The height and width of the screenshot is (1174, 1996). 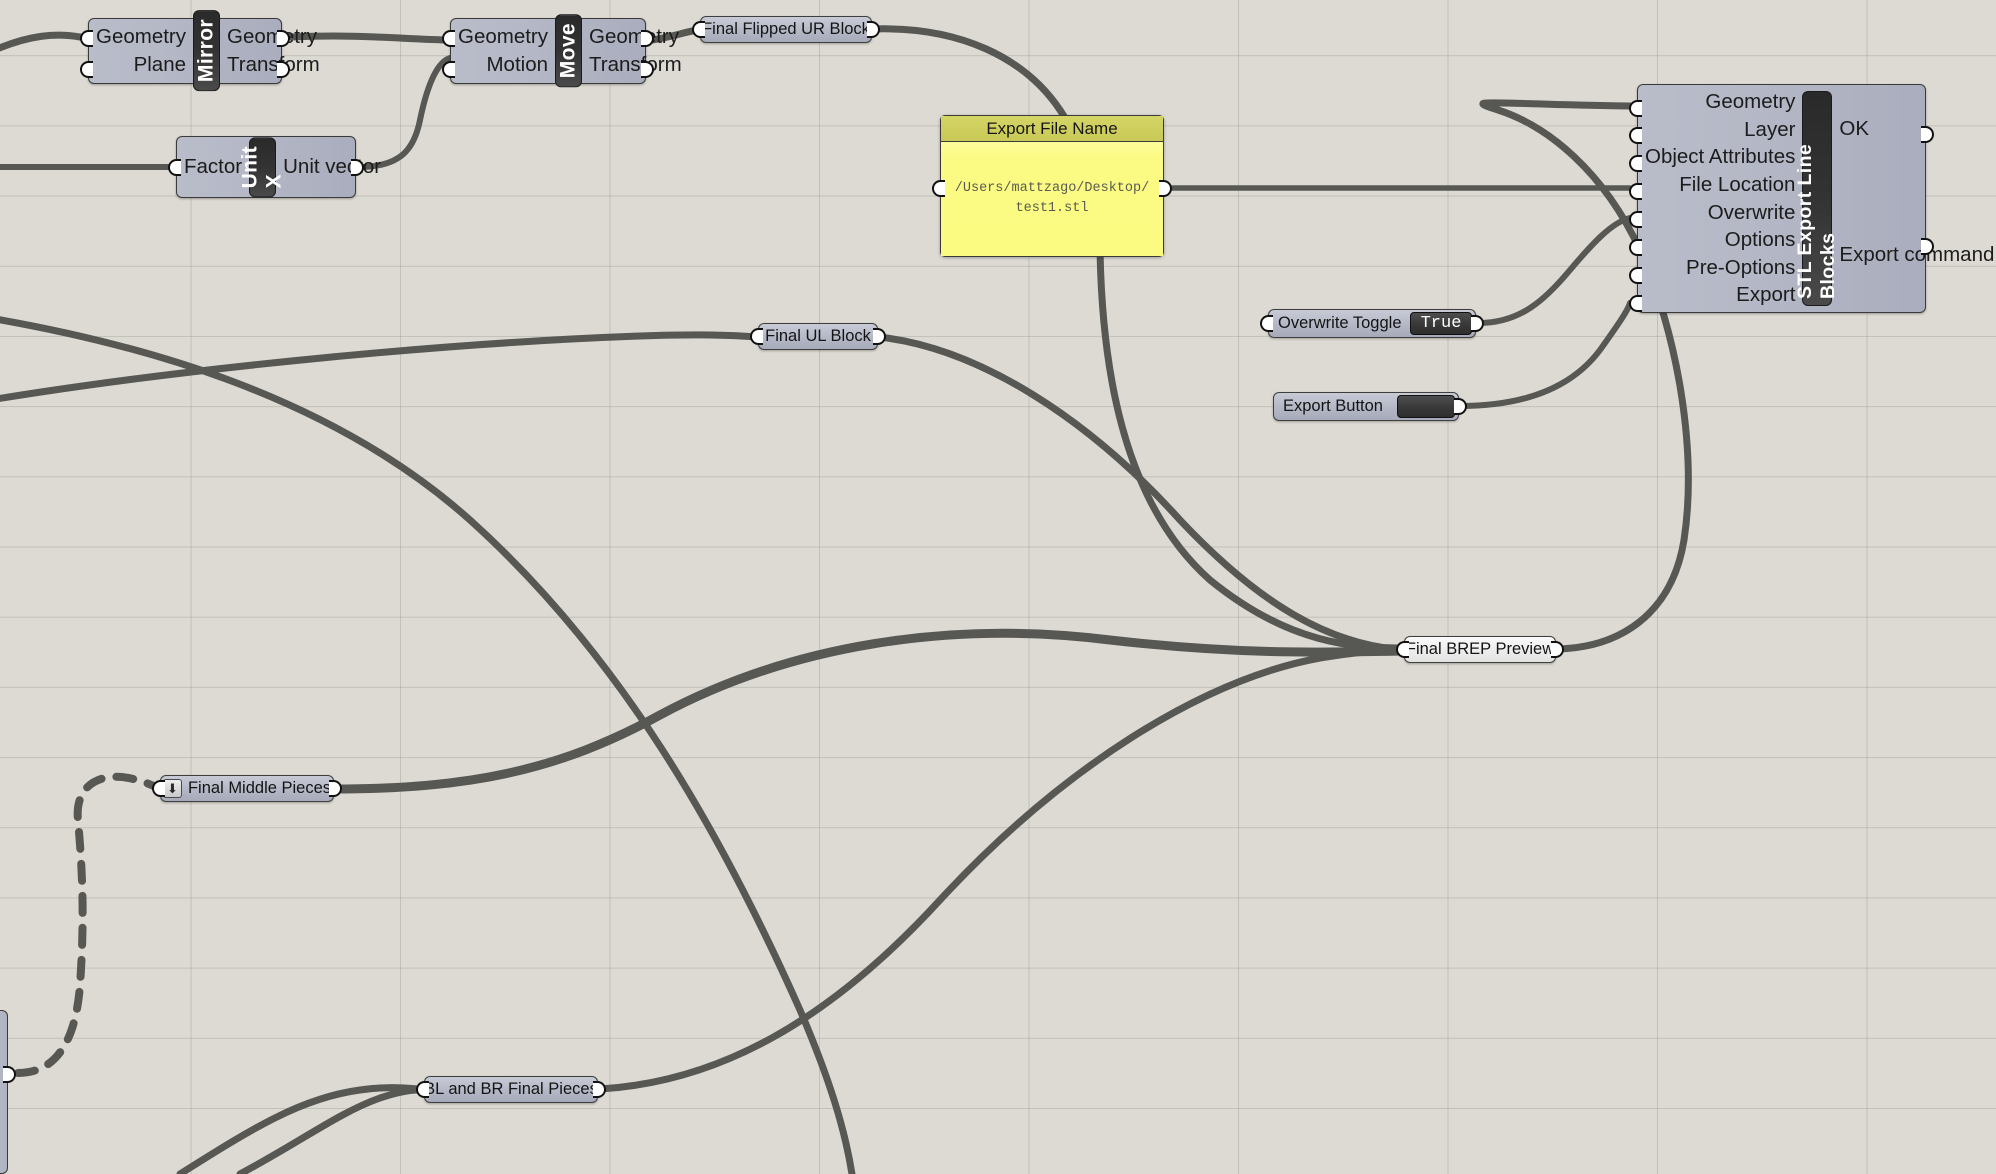 I want to click on component-move: Geometry Motion Move Geometry Transform, so click(x=562, y=51).